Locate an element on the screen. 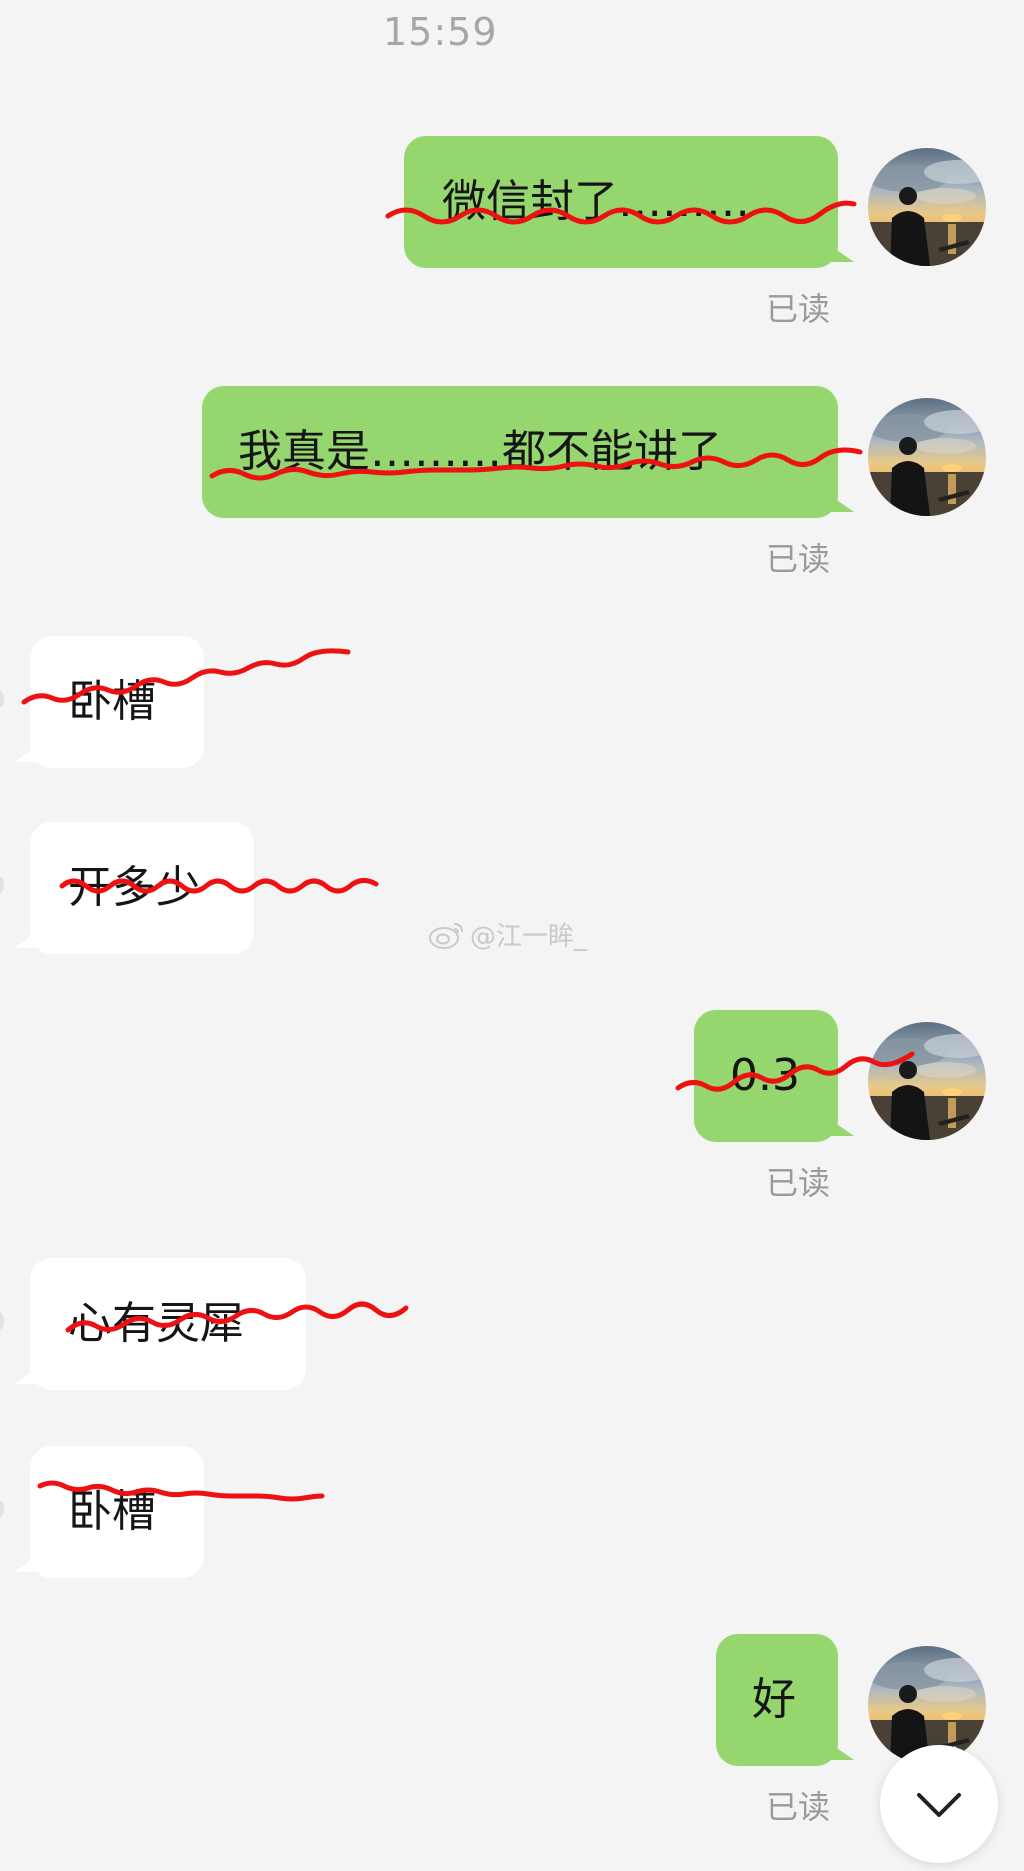 The height and width of the screenshot is (1871, 1024). incoming-message-bubble: 心有灵犀 is located at coordinates (160, 1324).